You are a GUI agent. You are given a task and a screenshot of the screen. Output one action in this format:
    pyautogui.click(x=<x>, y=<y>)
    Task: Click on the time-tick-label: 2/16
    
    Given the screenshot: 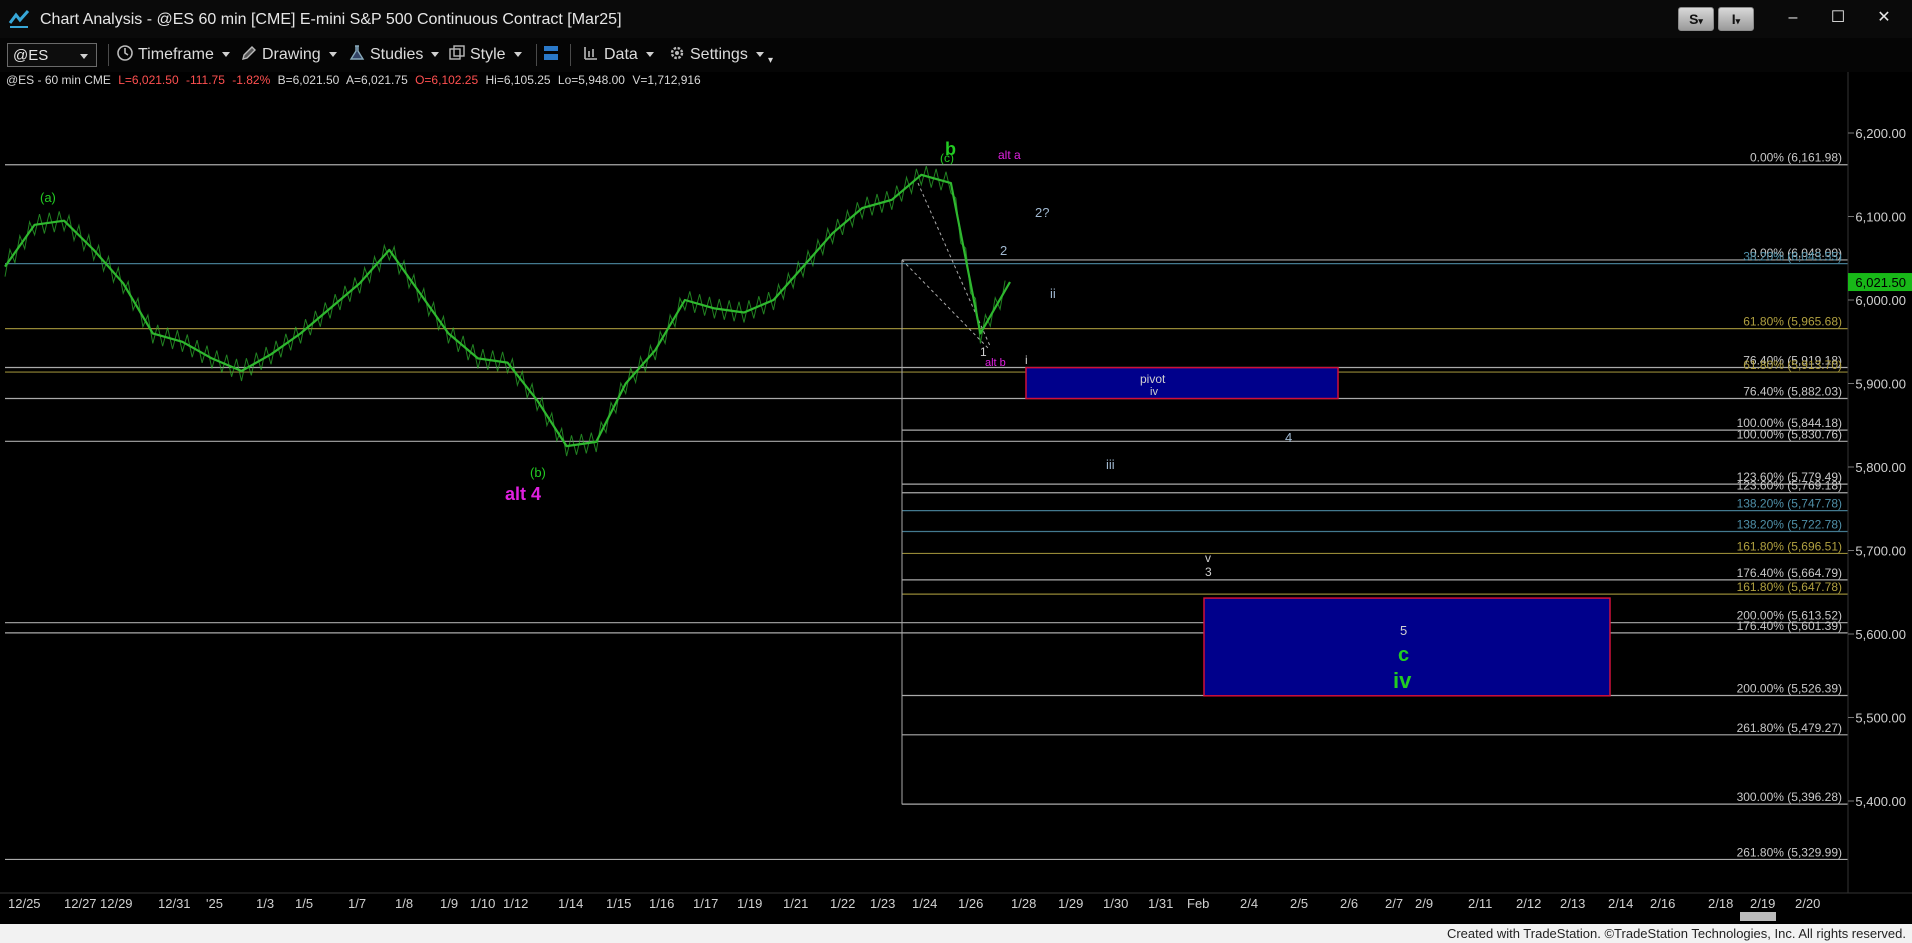 What is the action you would take?
    pyautogui.click(x=1662, y=903)
    